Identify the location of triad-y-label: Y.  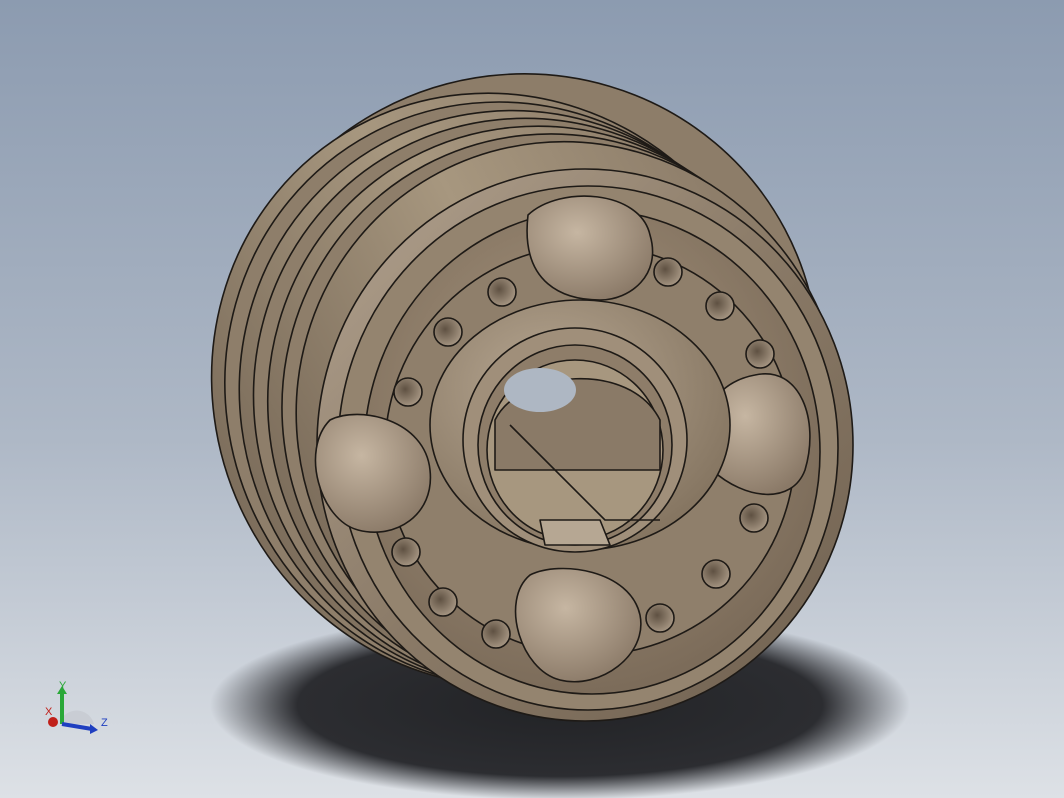
(63, 686).